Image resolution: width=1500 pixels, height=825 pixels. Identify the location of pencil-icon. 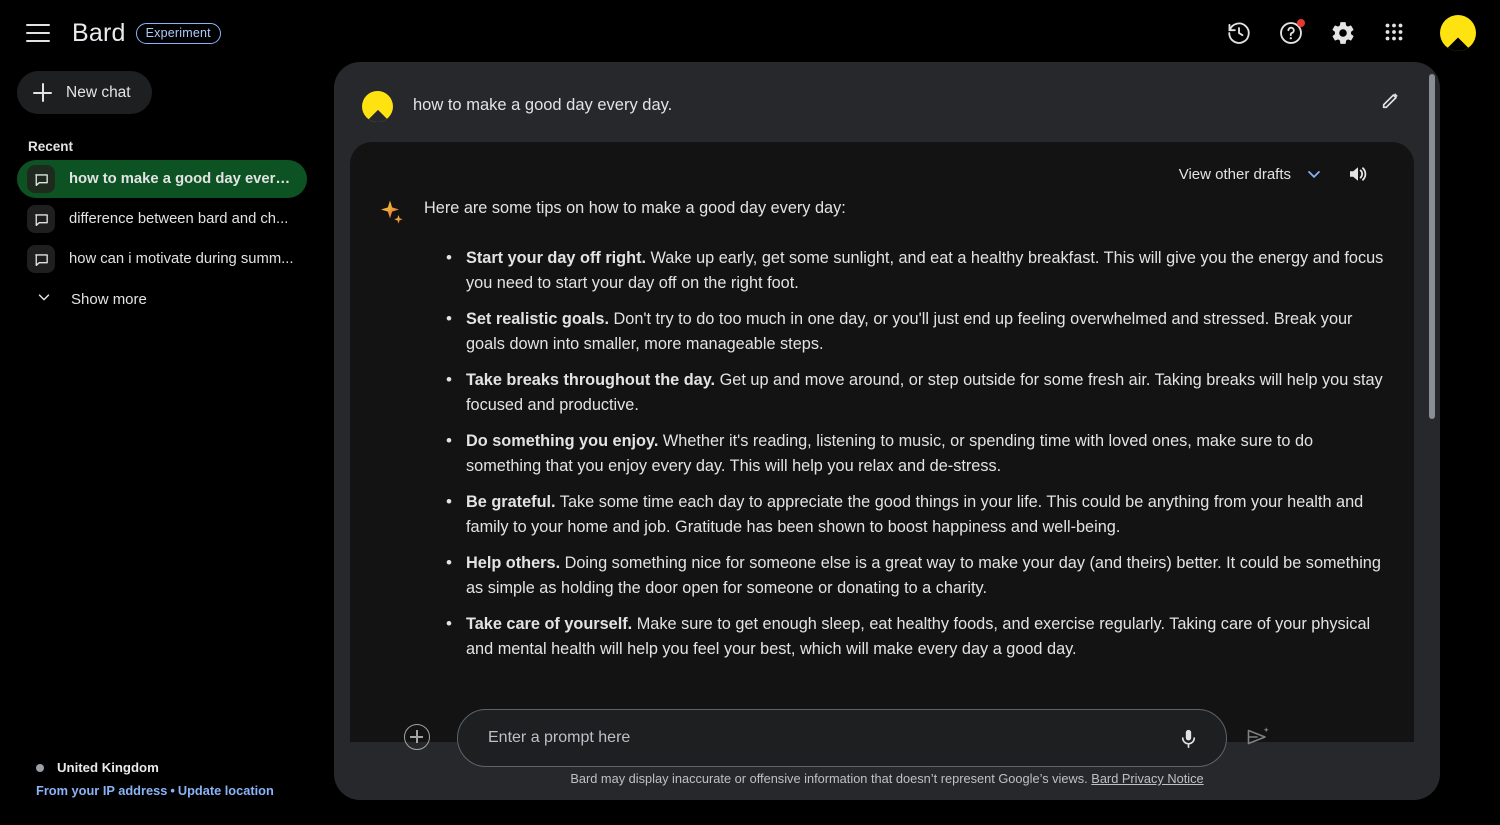
(1391, 100).